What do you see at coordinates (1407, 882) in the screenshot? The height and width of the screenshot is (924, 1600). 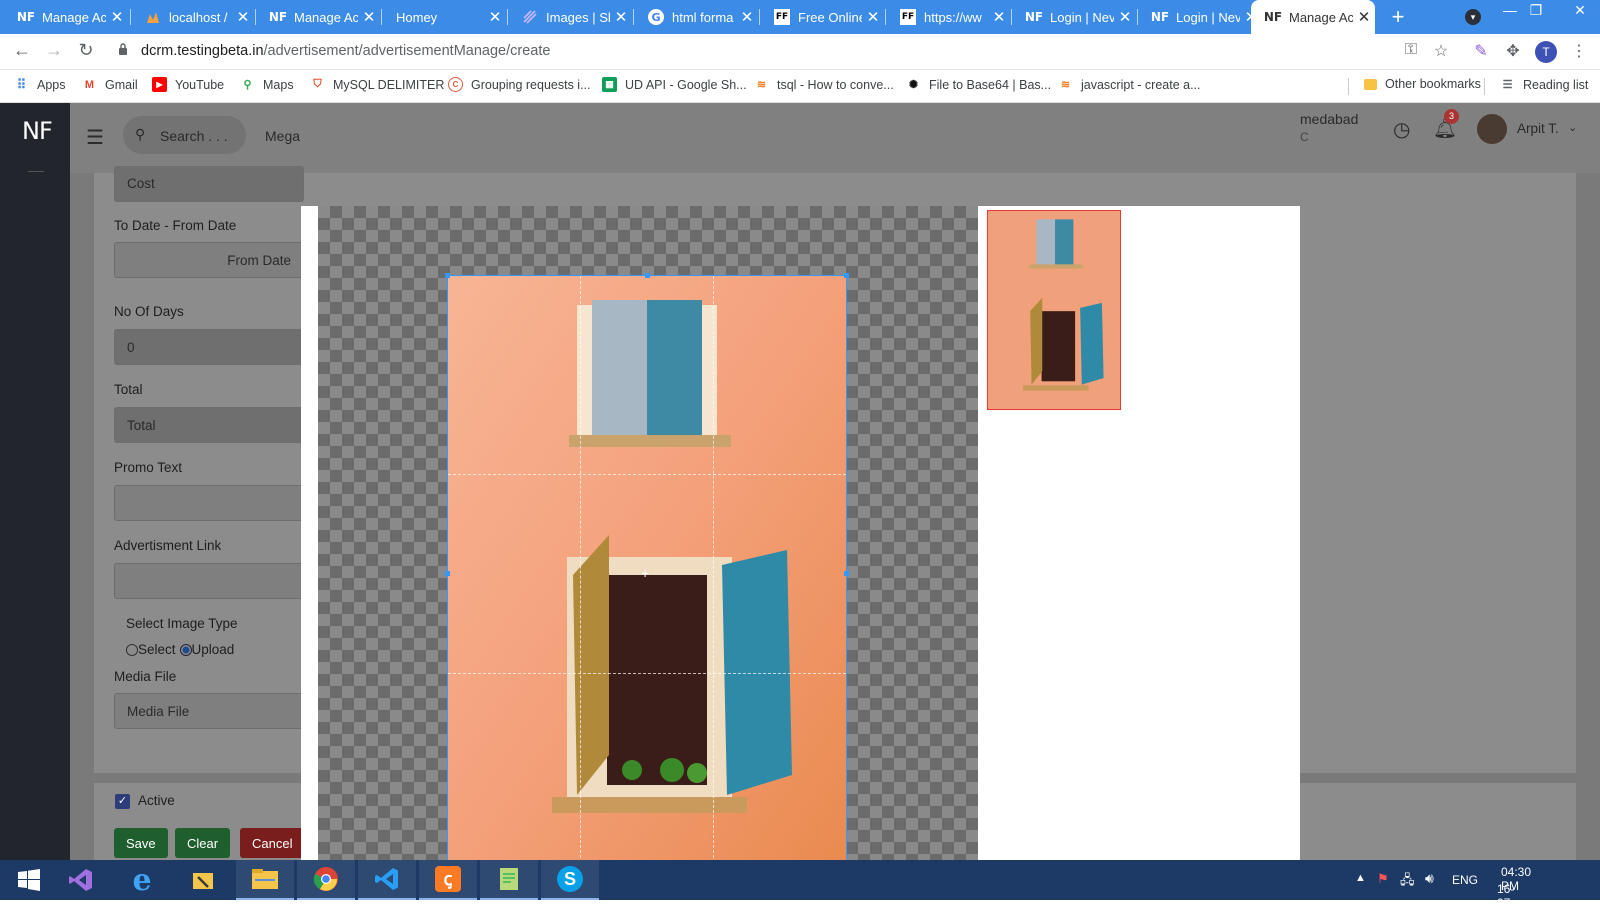 I see `network-icon: 🖧︎` at bounding box center [1407, 882].